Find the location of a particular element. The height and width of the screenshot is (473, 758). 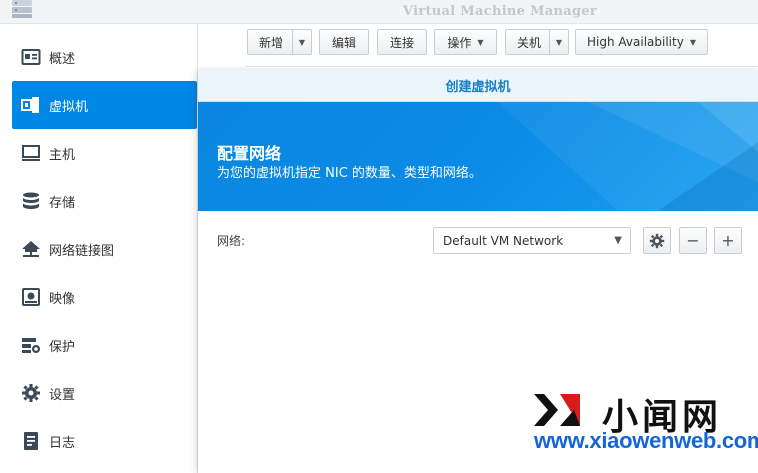

plus-icon: + is located at coordinates (728, 240).